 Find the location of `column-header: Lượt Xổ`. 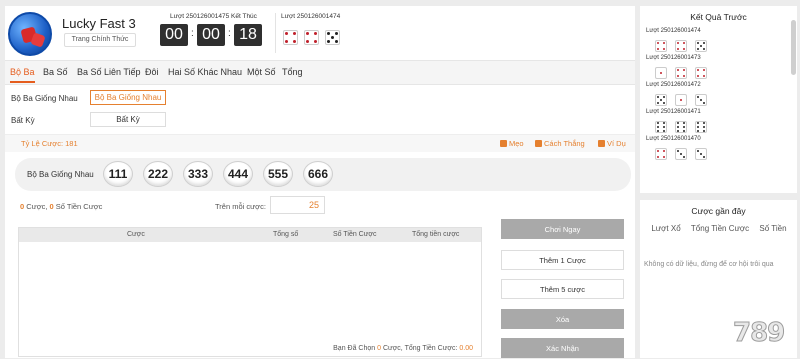

column-header: Lượt Xổ is located at coordinates (666, 228).